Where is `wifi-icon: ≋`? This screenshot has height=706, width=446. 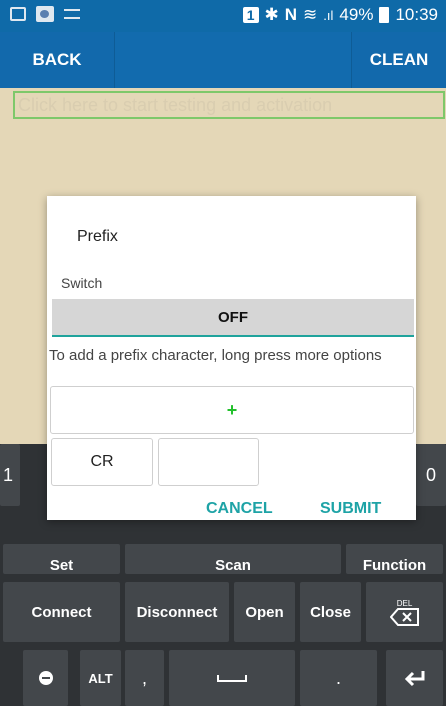 wifi-icon: ≋ is located at coordinates (310, 14).